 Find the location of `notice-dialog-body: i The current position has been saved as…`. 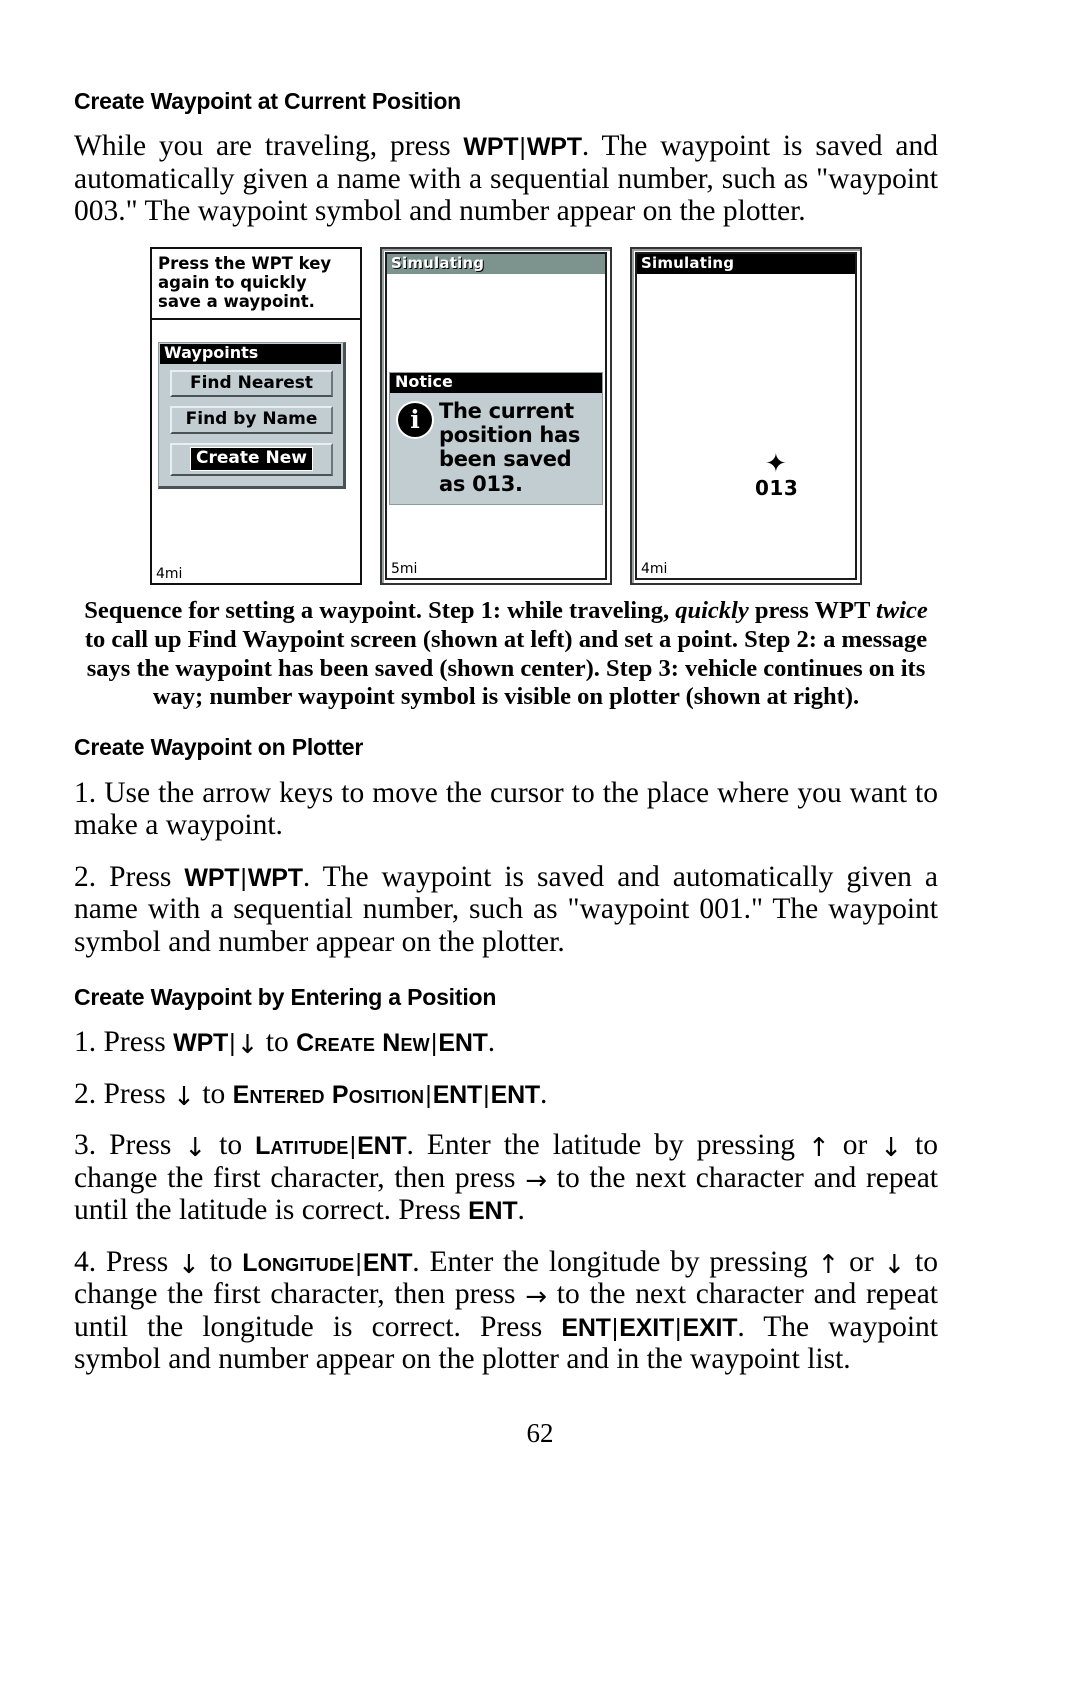

notice-dialog-body: i The current position has been saved as… is located at coordinates (496, 448).